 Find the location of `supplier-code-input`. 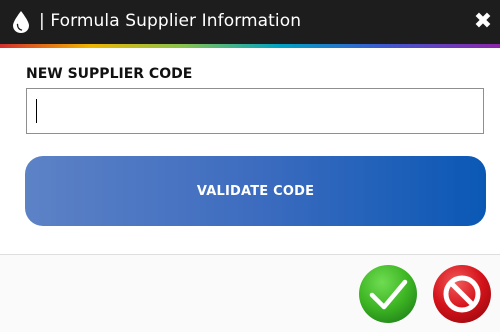

supplier-code-input is located at coordinates (255, 111).